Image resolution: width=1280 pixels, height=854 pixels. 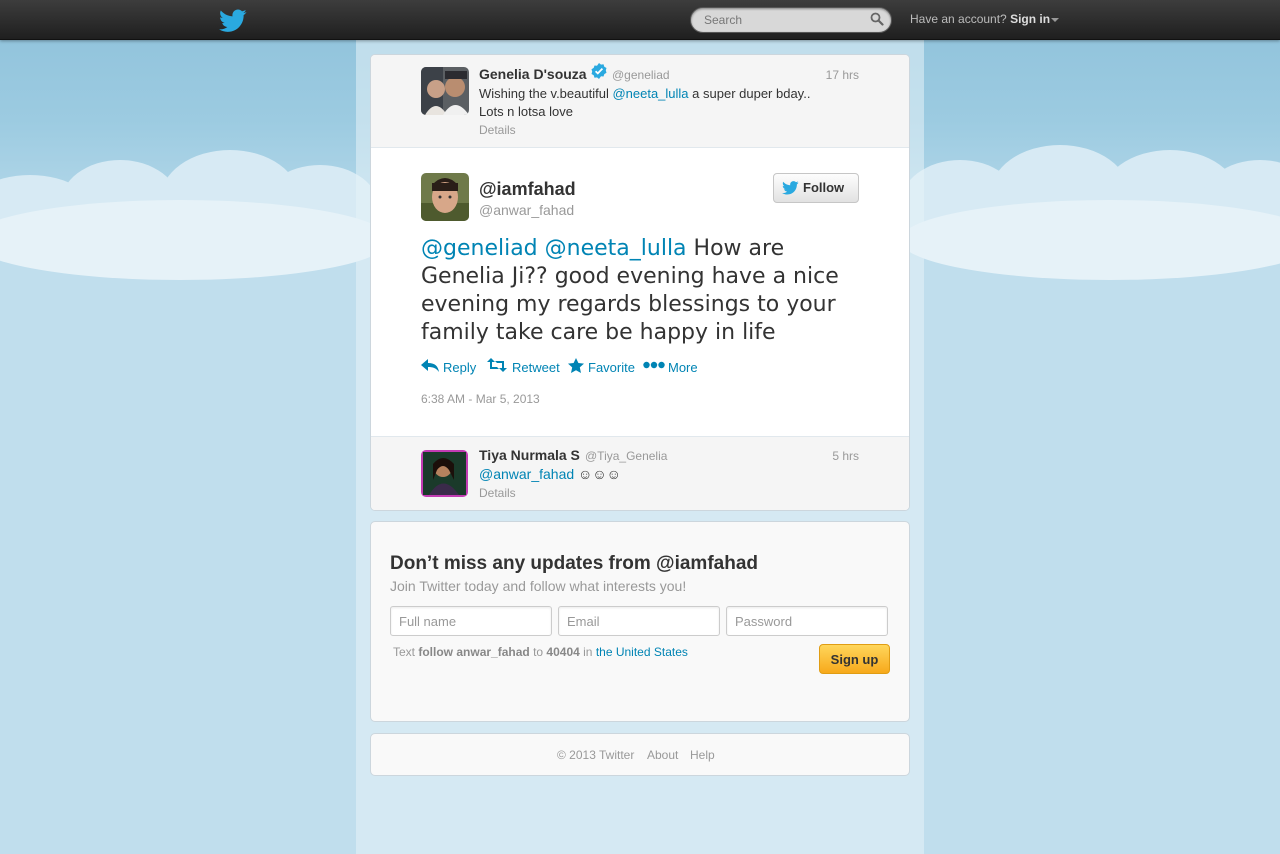 I want to click on sms-to-label: to, so click(x=538, y=652).